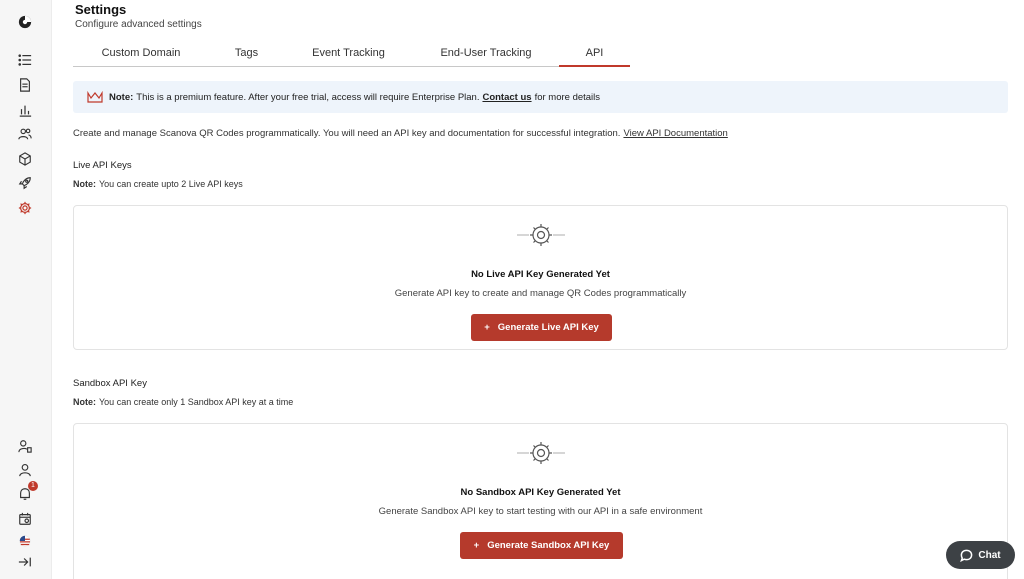 The height and width of the screenshot is (579, 1024). What do you see at coordinates (25, 134) in the screenshot?
I see `users-icon` at bounding box center [25, 134].